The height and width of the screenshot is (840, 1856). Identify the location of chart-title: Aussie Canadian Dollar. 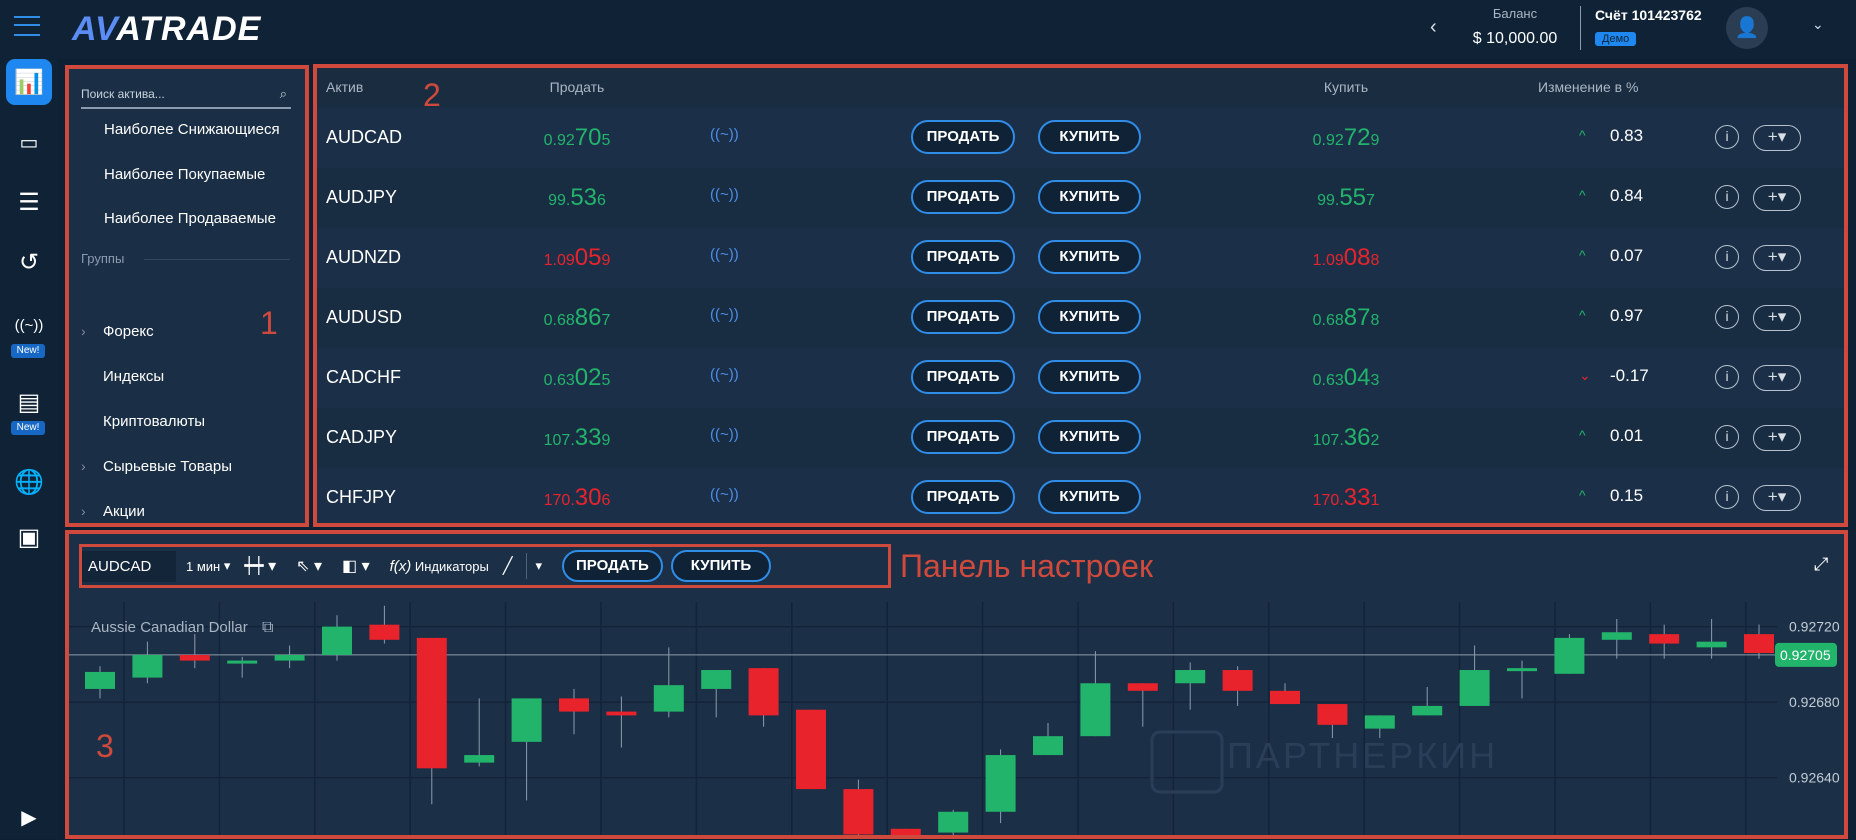
(169, 627).